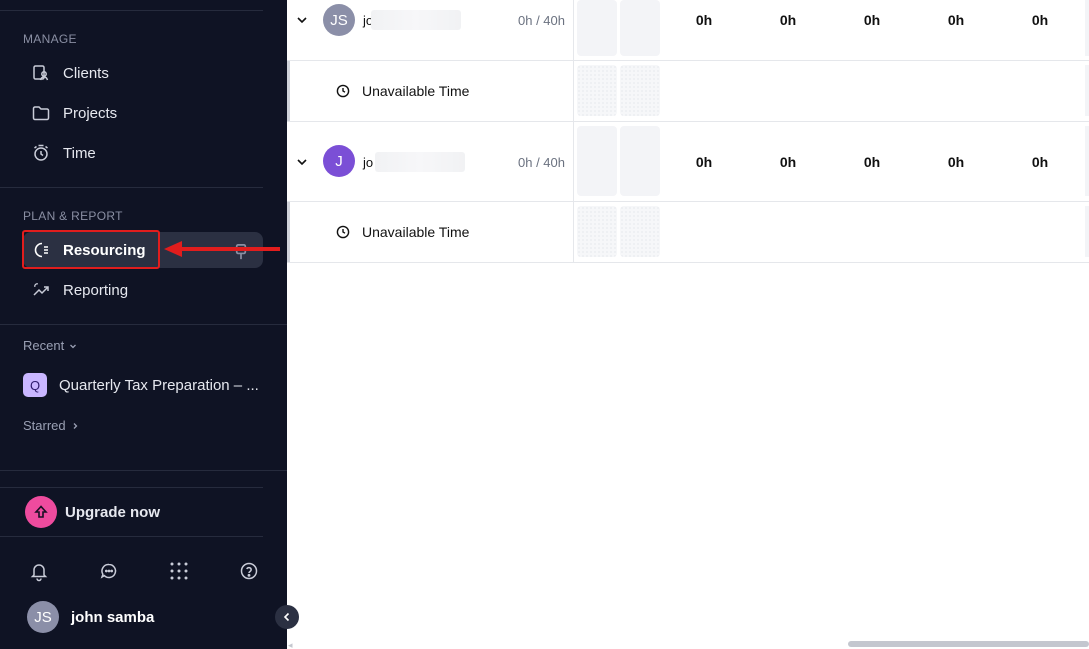 Image resolution: width=1089 pixels, height=649 pixels. I want to click on sidebar-item-label: Reporting, so click(96, 290).